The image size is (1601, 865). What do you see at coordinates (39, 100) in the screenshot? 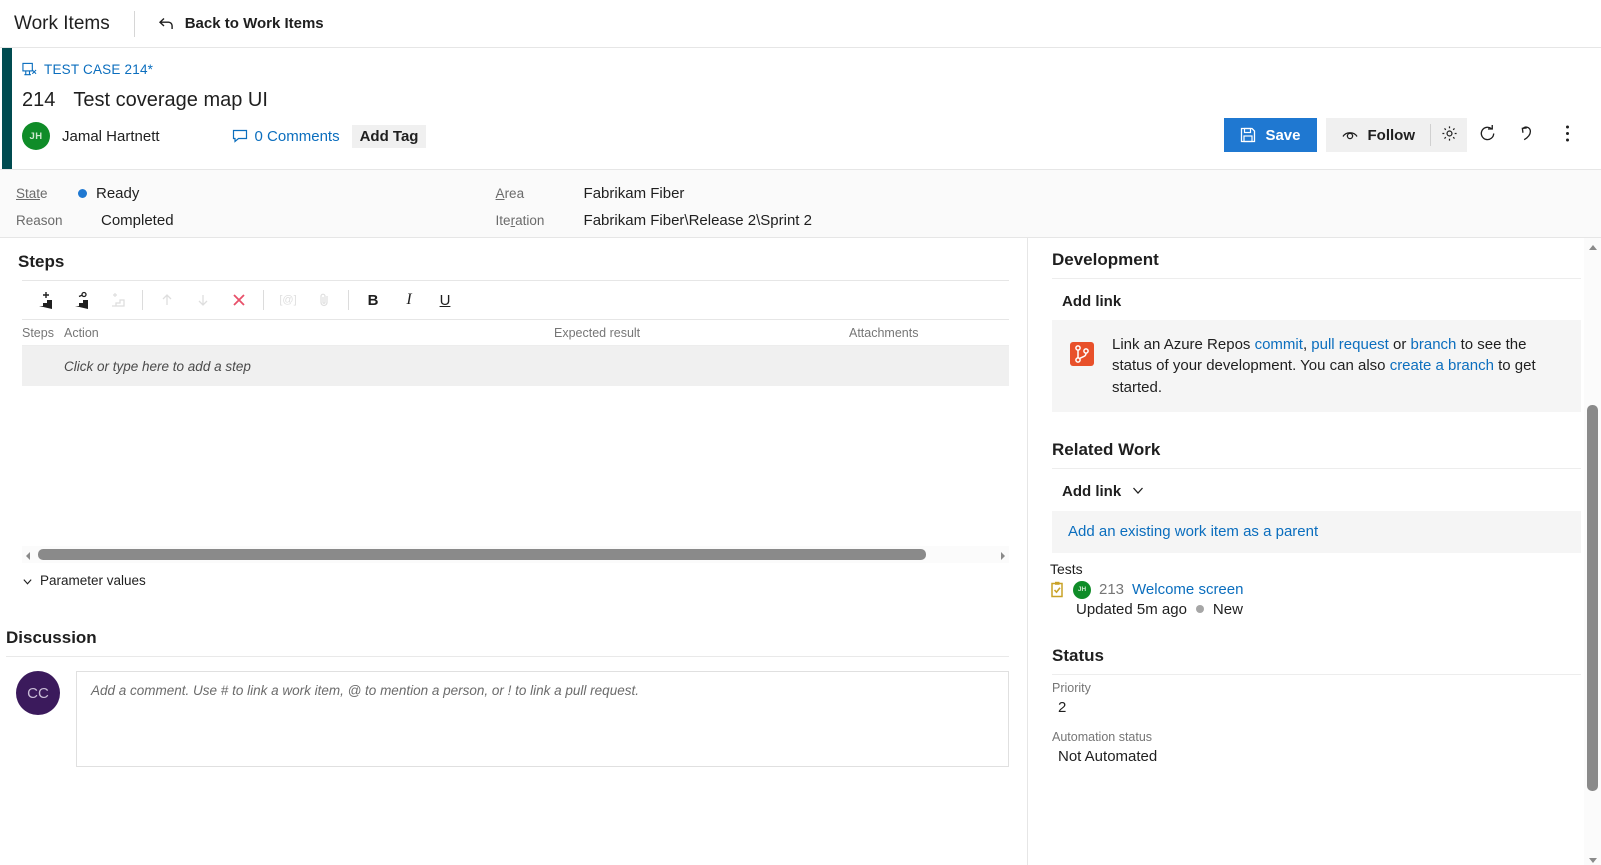
I see `work-item-id: 214` at bounding box center [39, 100].